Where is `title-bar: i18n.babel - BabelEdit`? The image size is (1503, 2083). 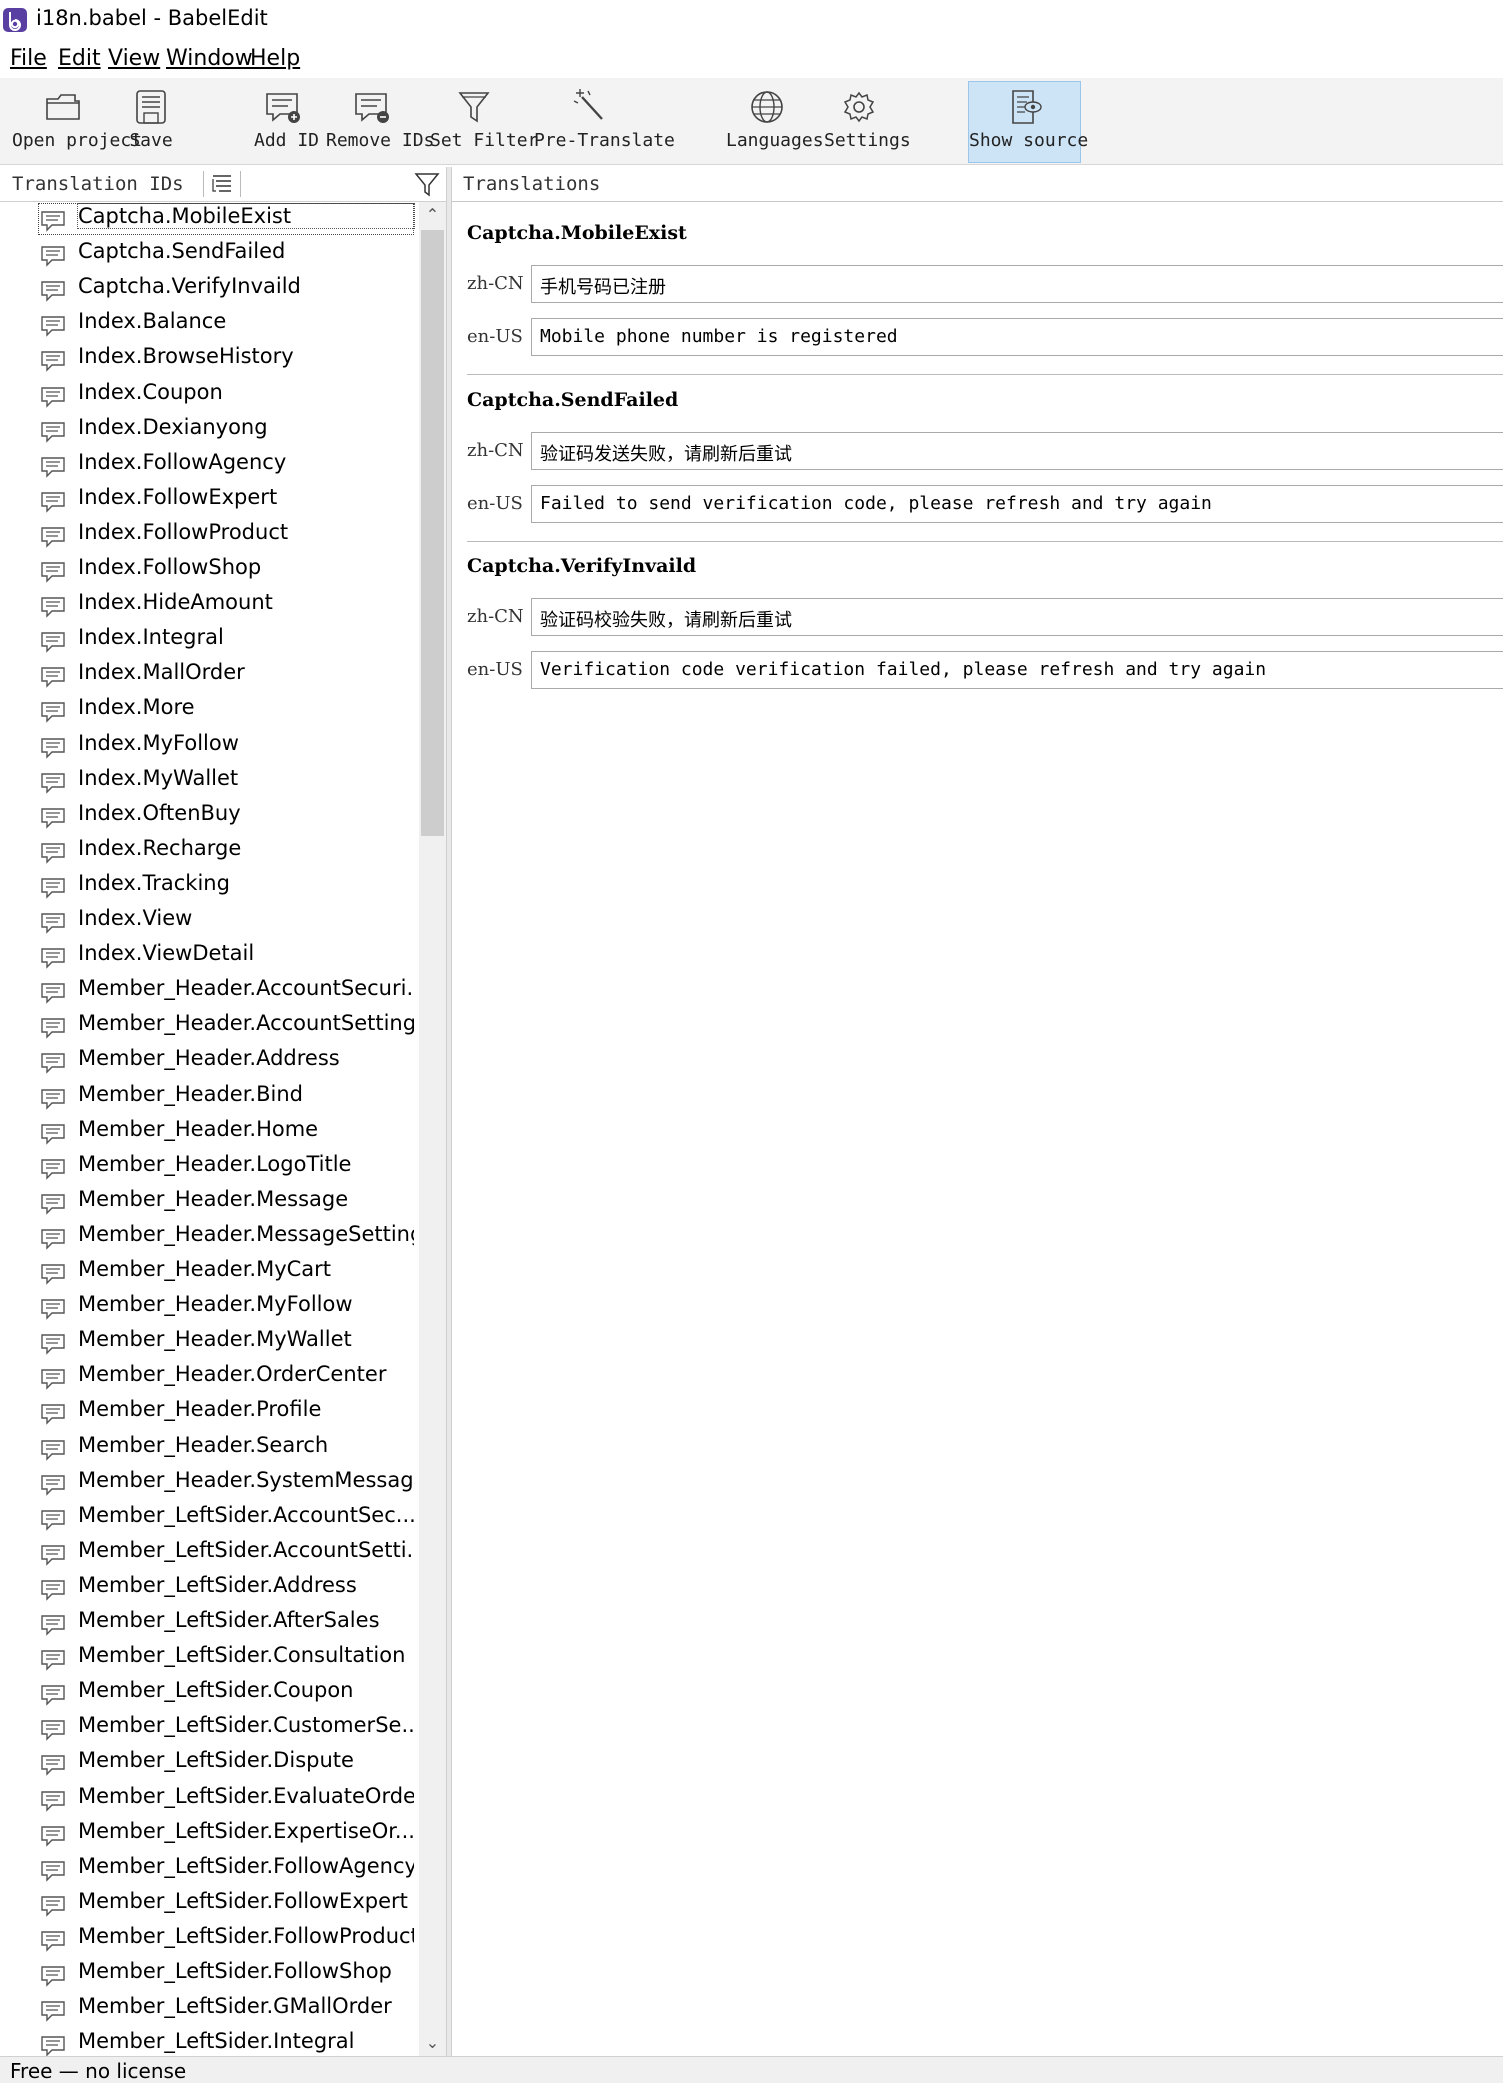
title-bar: i18n.babel - BabelEdit is located at coordinates (751, 20).